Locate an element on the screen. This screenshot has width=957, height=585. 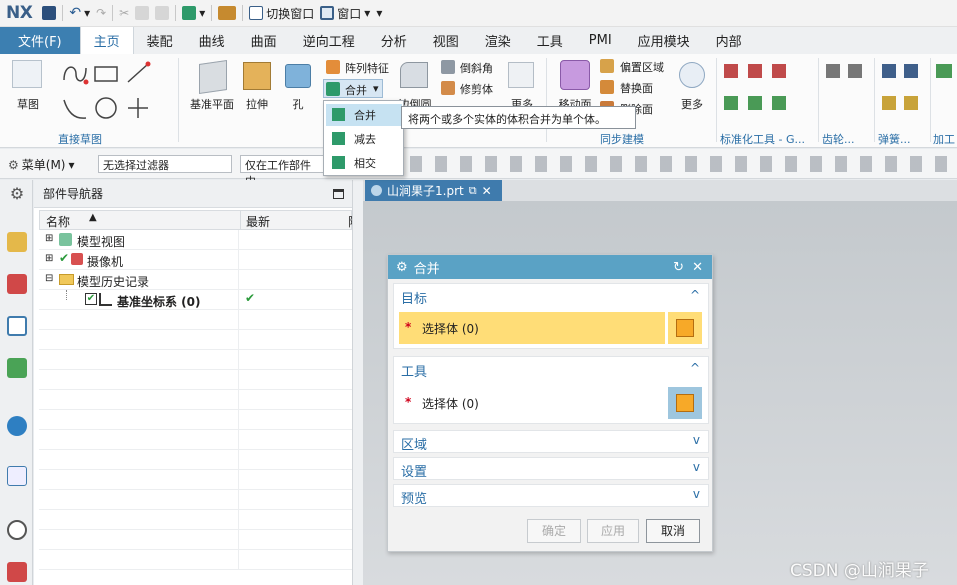
dialog-title-bar: ⚙ 合并 ↻ ✕ is located at coordinates (550, 267).